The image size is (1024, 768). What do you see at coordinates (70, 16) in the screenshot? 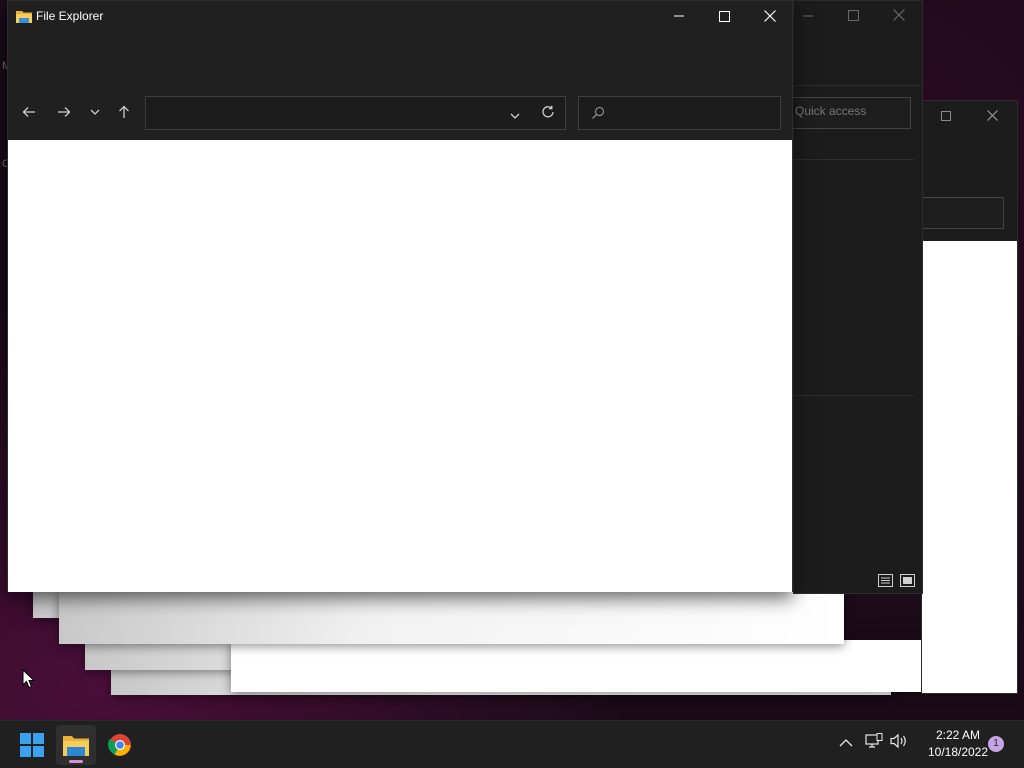
I see `window-title: File Explorer` at bounding box center [70, 16].